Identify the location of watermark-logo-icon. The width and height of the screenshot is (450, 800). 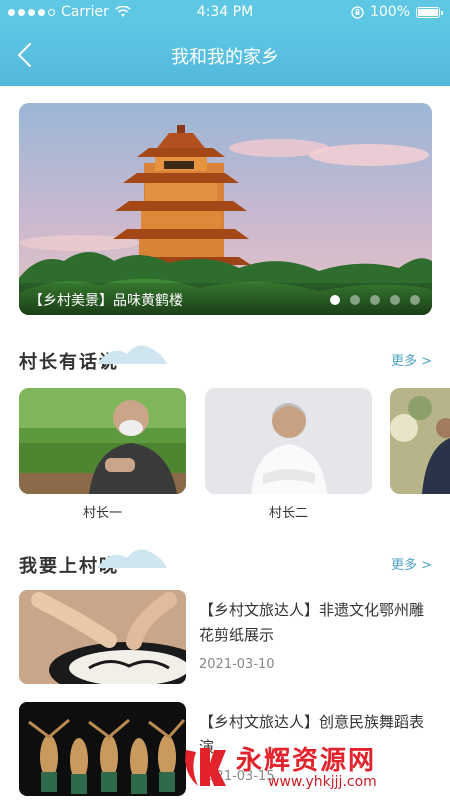
(205, 767).